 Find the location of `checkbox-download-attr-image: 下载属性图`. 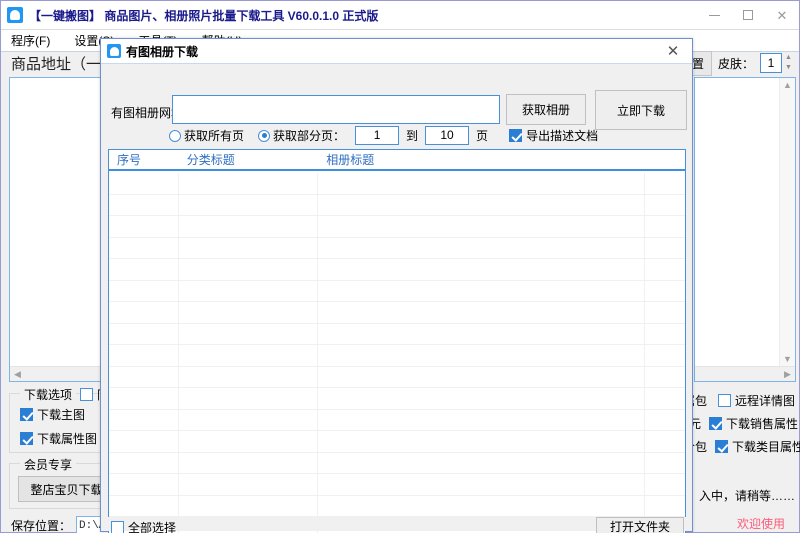

checkbox-download-attr-image: 下载属性图 is located at coordinates (58, 438).